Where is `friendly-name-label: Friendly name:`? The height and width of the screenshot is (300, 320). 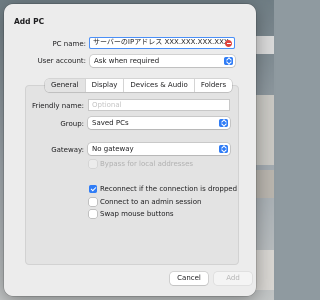
friendly-name-label: Friendly name: is located at coordinates (57, 106).